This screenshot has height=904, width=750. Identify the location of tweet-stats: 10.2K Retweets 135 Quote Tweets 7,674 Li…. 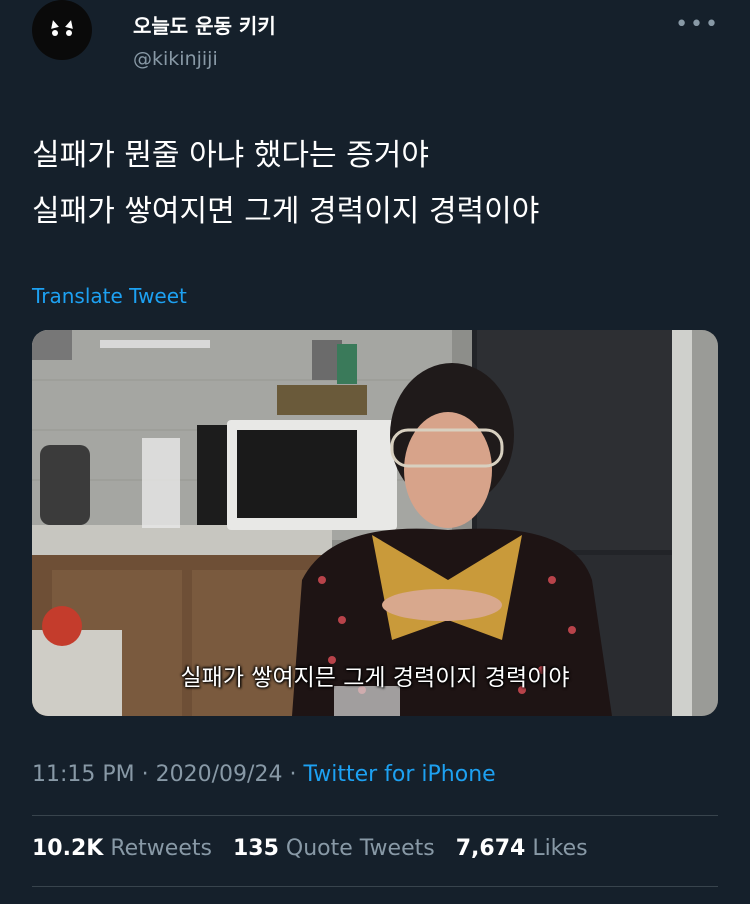
(317, 848).